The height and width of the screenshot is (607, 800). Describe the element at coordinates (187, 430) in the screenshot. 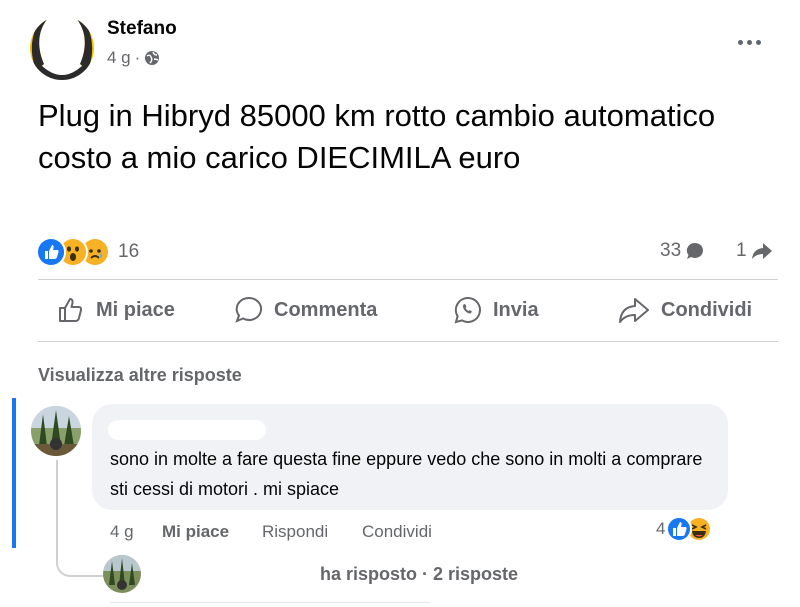

I see `commenter-name-redacted` at that location.